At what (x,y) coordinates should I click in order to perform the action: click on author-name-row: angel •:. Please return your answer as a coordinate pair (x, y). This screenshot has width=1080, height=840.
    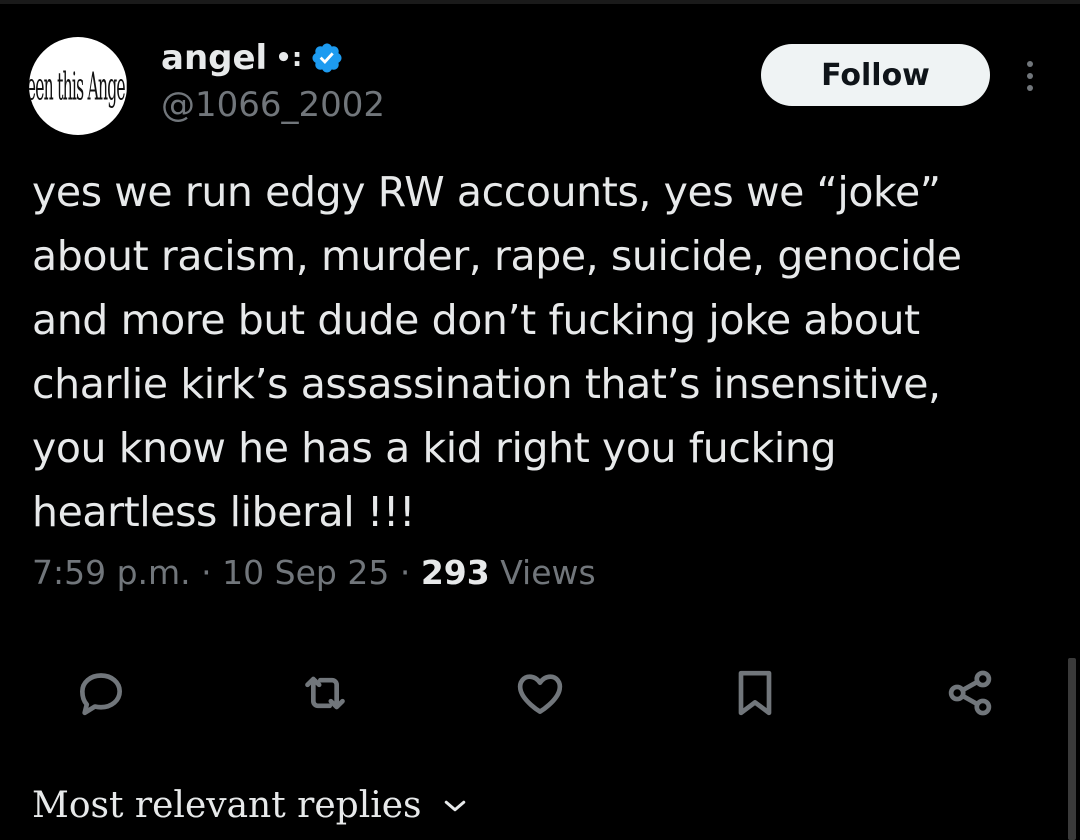
    Looking at the image, I should click on (252, 58).